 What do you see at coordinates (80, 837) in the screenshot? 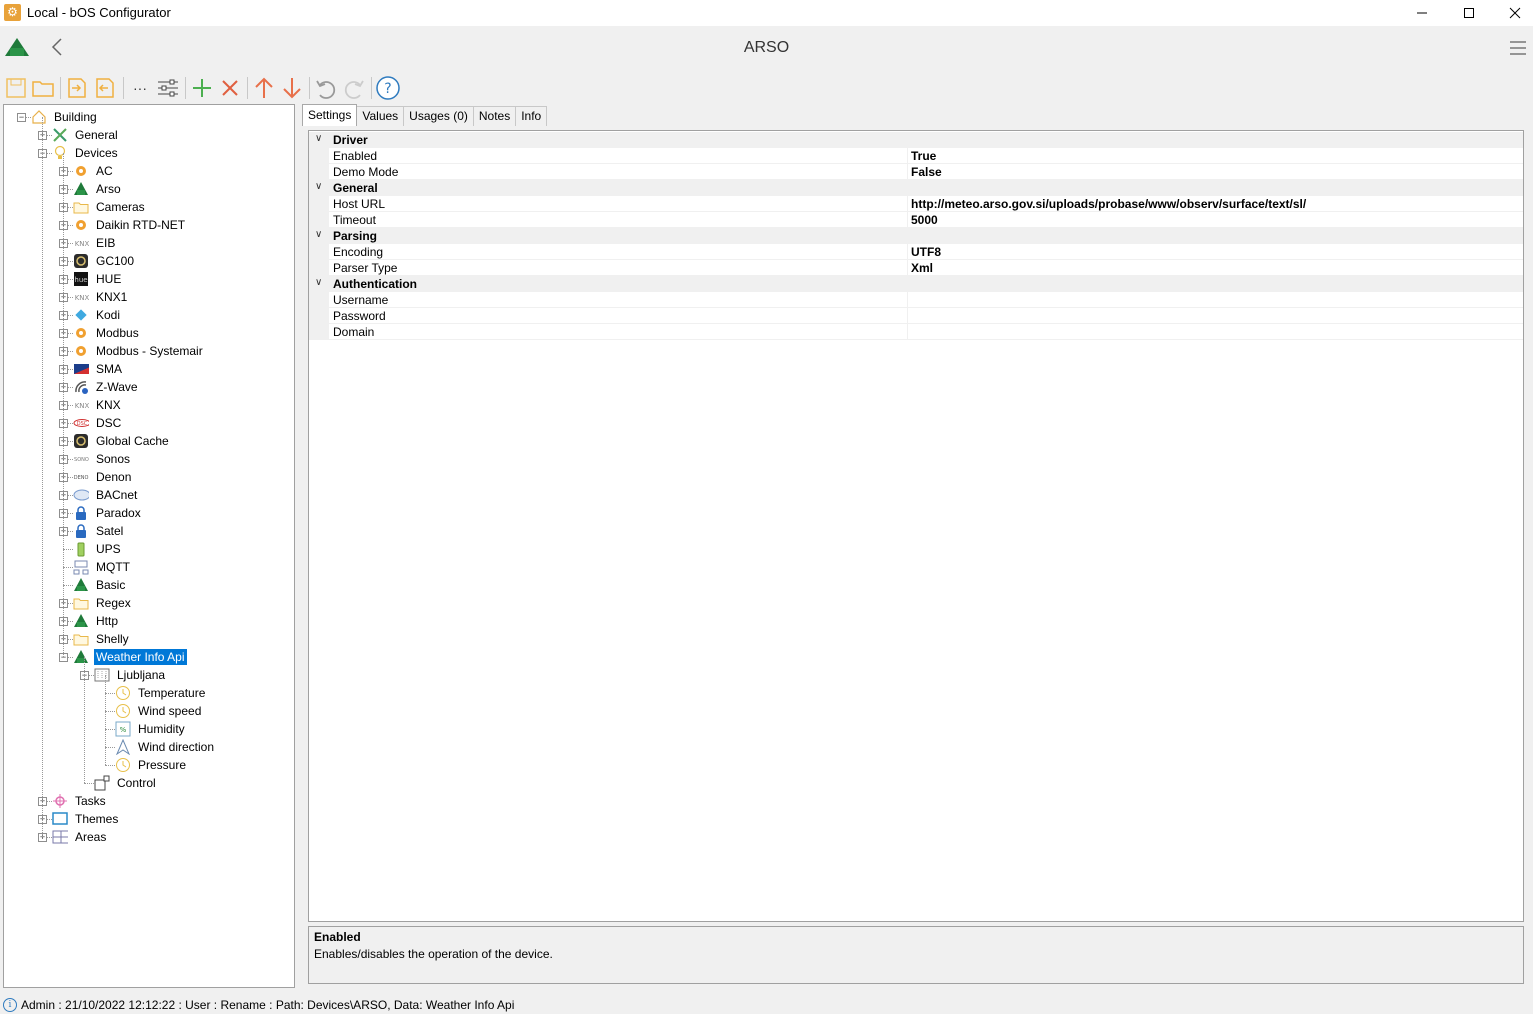
I see `tree-node-areas: Areas` at bounding box center [80, 837].